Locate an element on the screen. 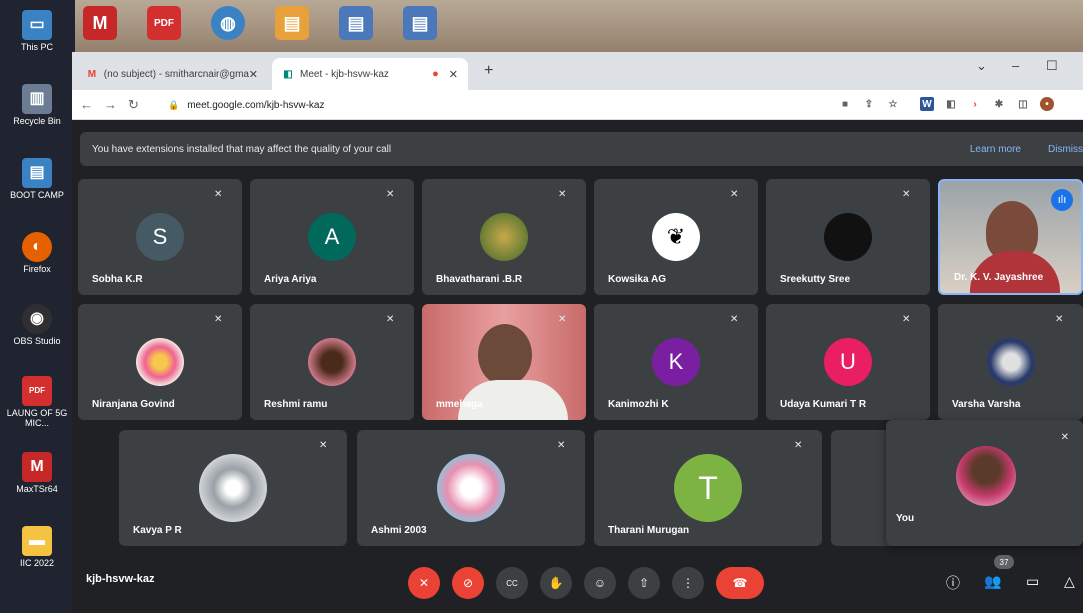 The image size is (1083, 613). participant-tile: ✕ Bhavatharani .B.R is located at coordinates (504, 237).